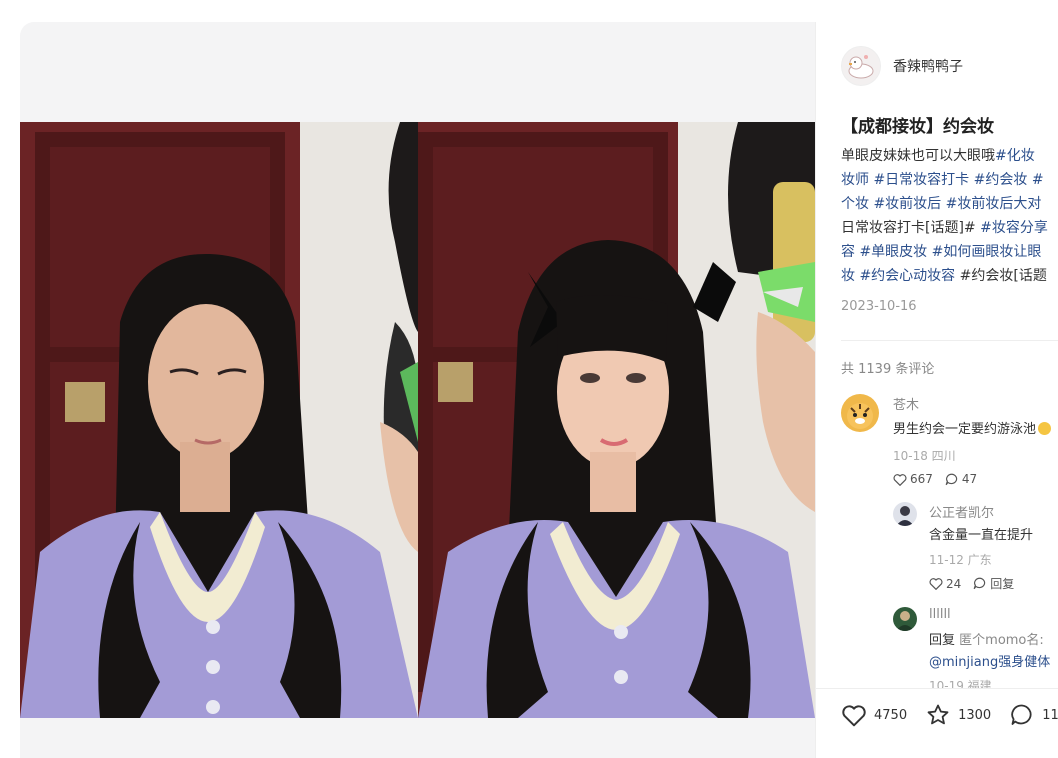 Image resolution: width=1058 pixels, height=758 pixels. Describe the element at coordinates (1003, 276) in the screenshot. I see `description-text: #约会妆[话题` at that location.